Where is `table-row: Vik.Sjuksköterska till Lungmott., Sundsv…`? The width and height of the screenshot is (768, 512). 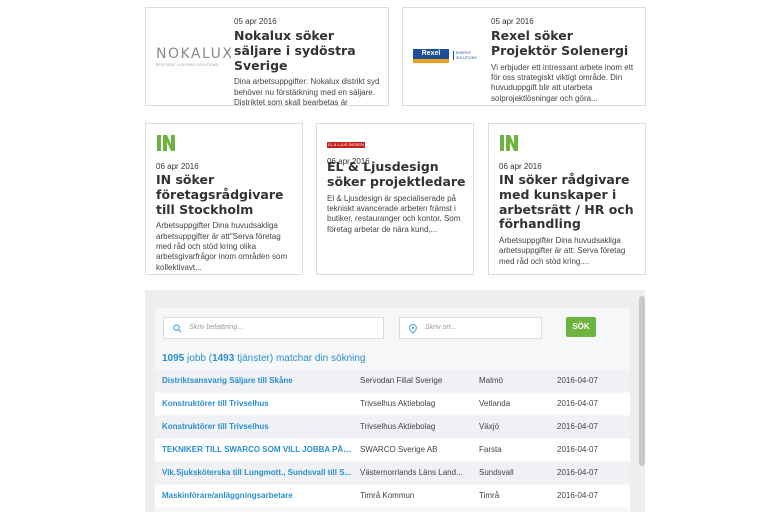
table-row: Vik.Sjuksköterska till Lungmott., Sundsv… is located at coordinates (392, 473).